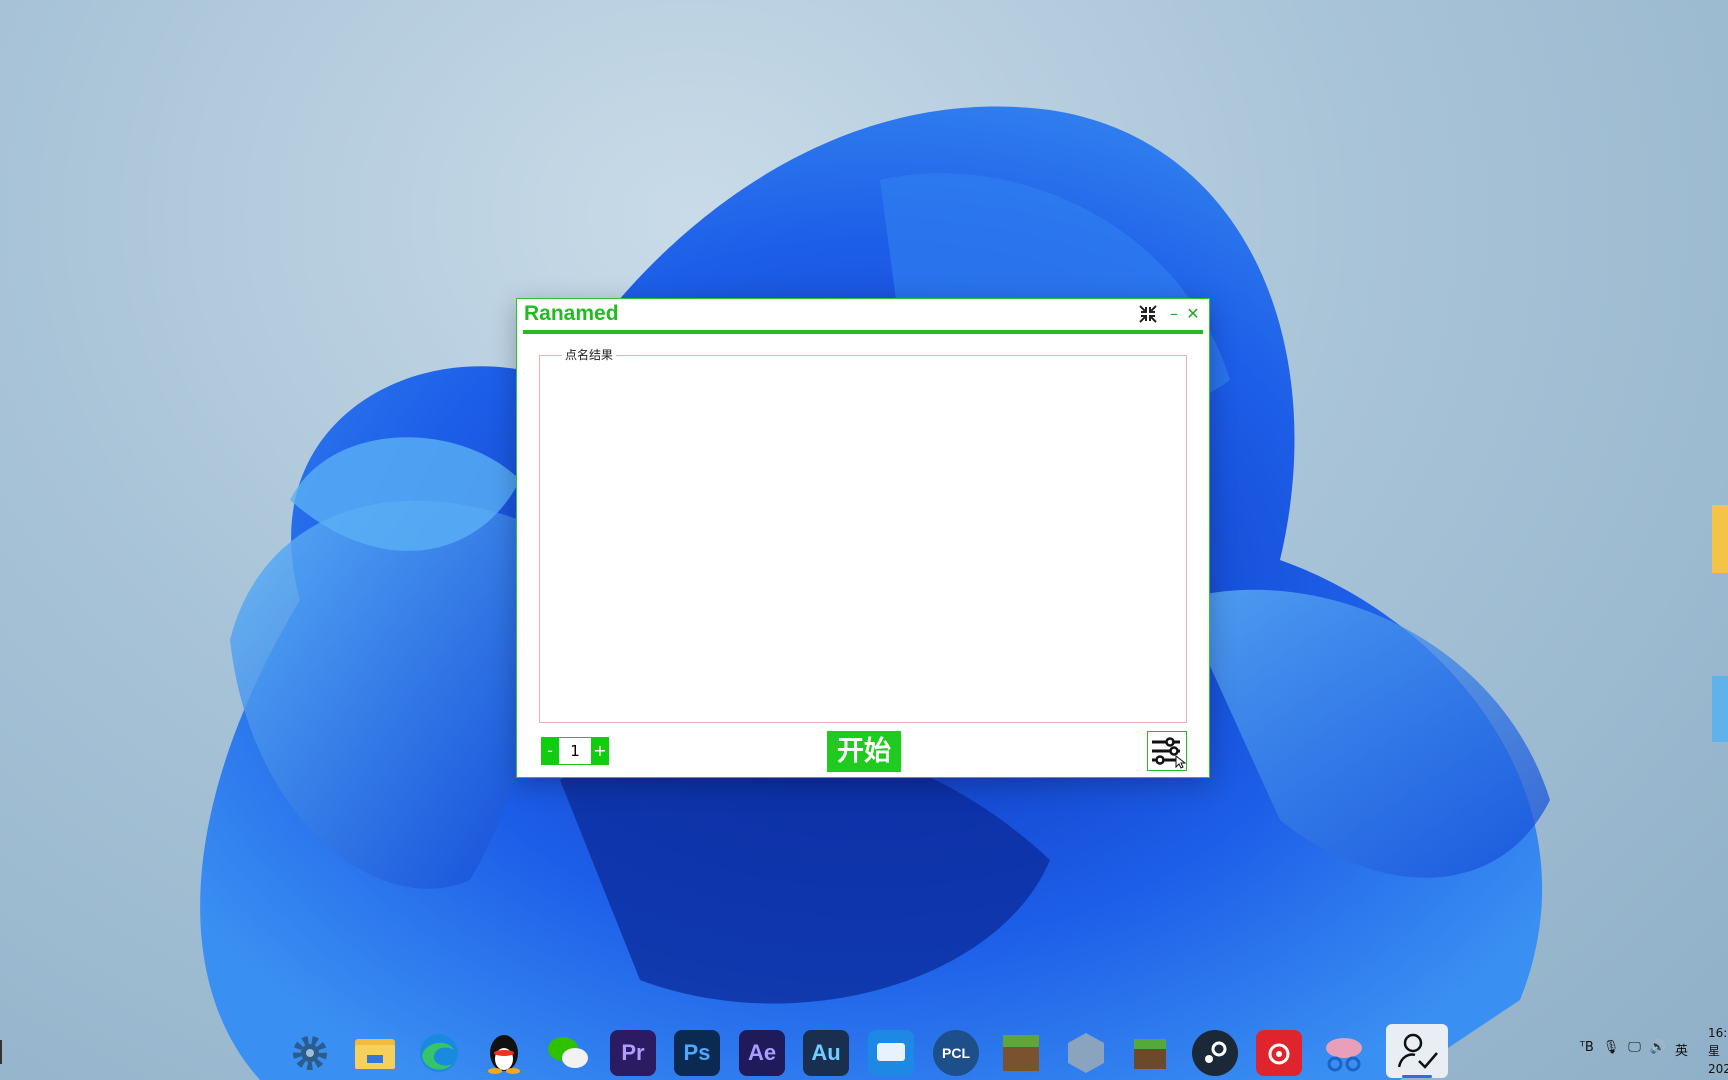  Describe the element at coordinates (863, 316) in the screenshot. I see `title-bar: Ranamed – ✕` at that location.